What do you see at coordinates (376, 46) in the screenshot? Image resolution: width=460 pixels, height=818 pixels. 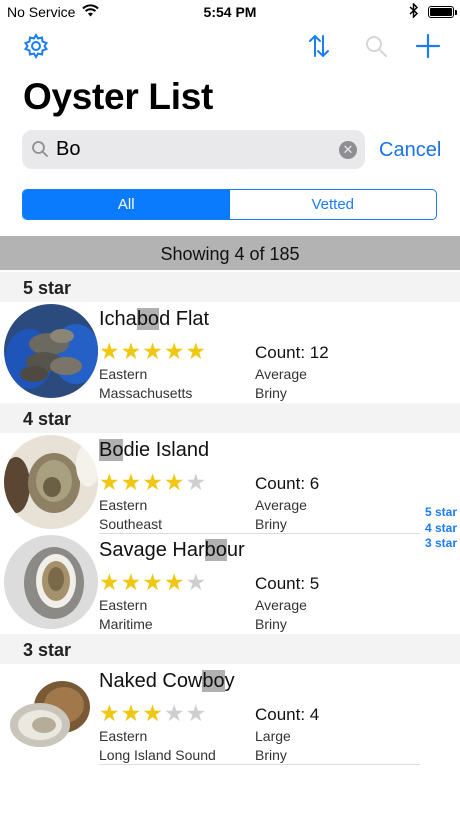 I see `search-icon` at bounding box center [376, 46].